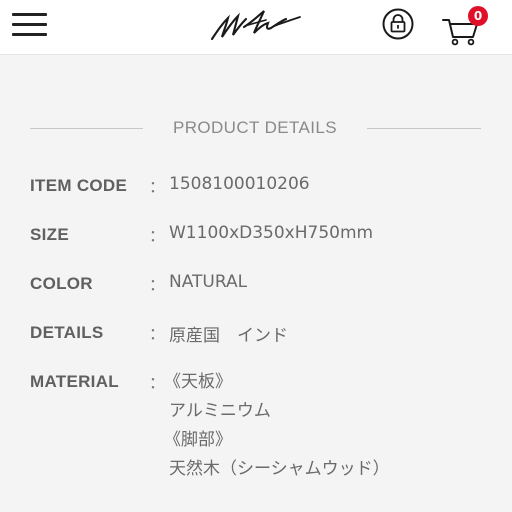 Image resolution: width=512 pixels, height=512 pixels. I want to click on material-label: MATERIAL, so click(74, 381).